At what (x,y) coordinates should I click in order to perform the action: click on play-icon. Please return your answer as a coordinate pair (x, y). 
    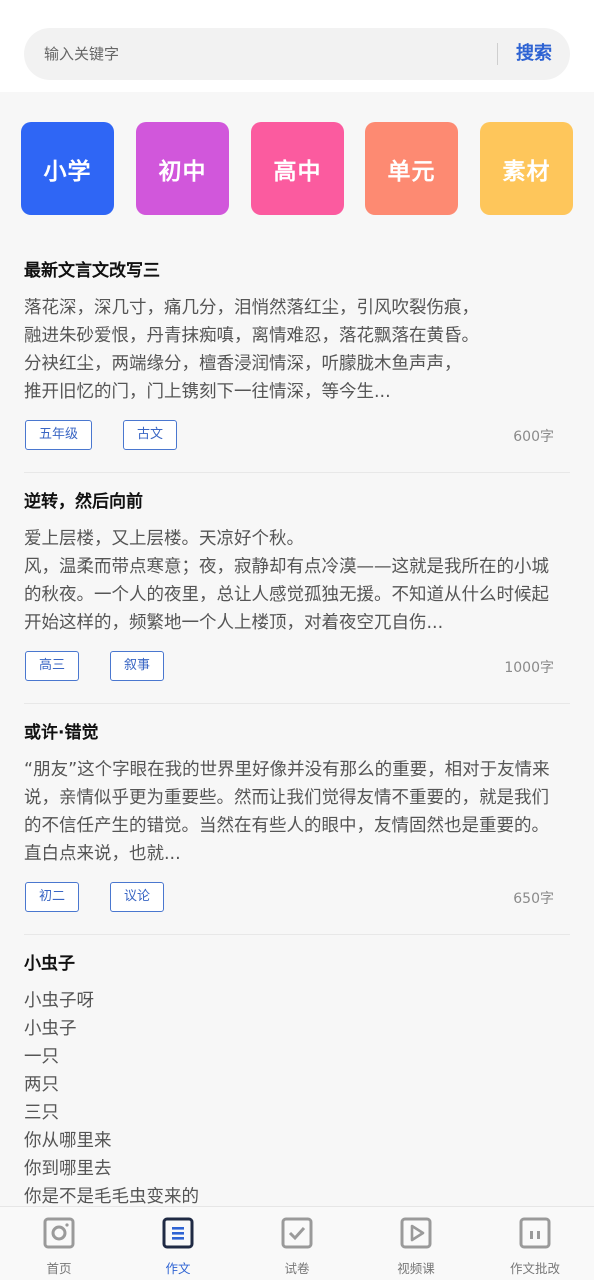
    Looking at the image, I should click on (416, 1233).